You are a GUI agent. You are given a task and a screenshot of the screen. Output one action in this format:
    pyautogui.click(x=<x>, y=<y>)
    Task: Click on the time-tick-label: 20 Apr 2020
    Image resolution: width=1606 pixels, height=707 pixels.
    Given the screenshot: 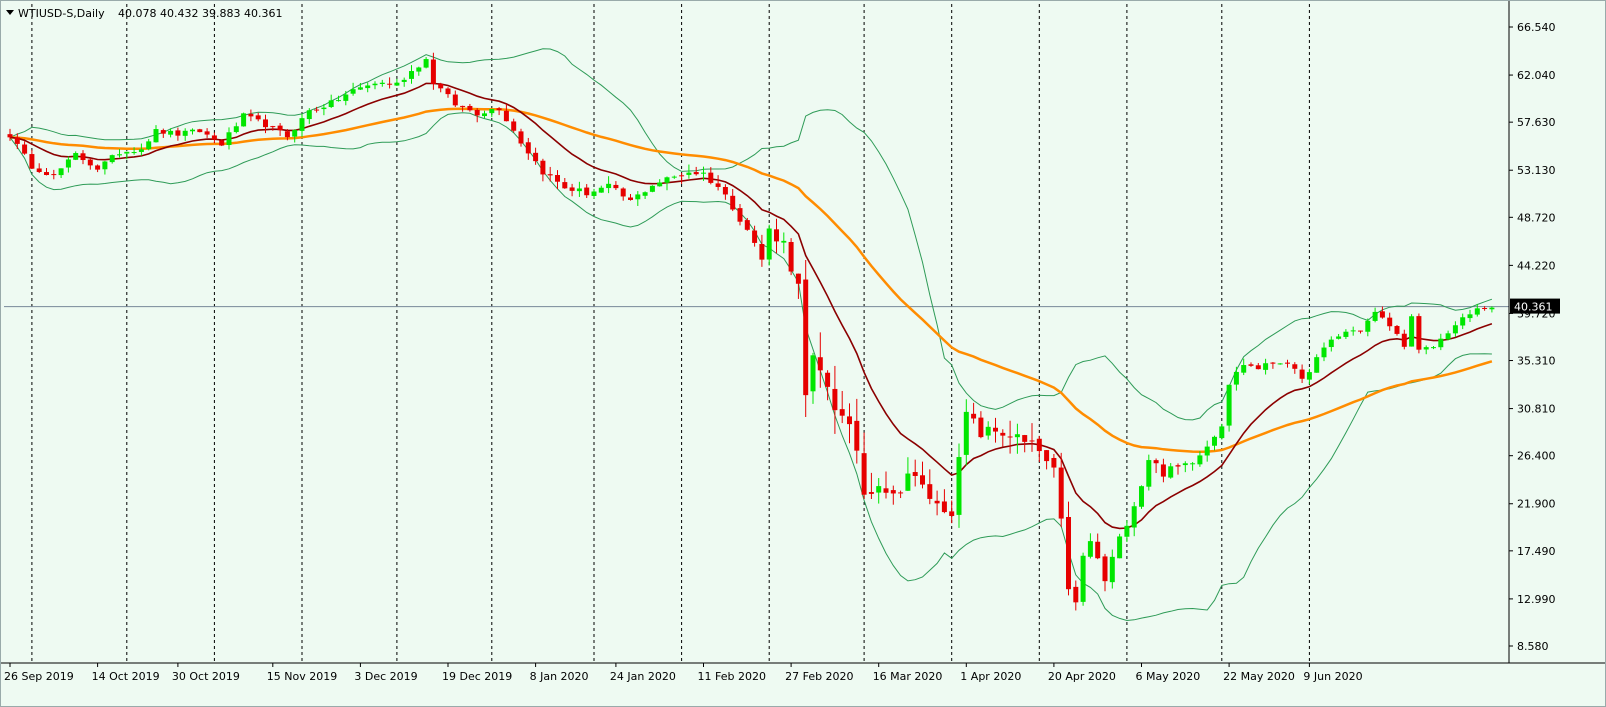 What is the action you would take?
    pyautogui.click(x=1082, y=676)
    